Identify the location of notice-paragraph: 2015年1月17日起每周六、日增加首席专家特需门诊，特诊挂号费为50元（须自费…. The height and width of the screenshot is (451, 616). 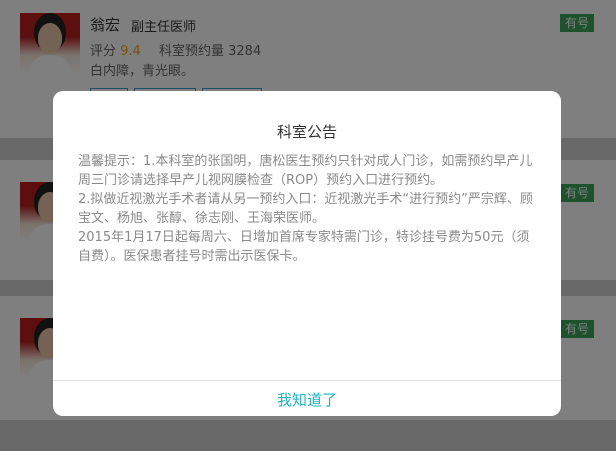
(304, 247).